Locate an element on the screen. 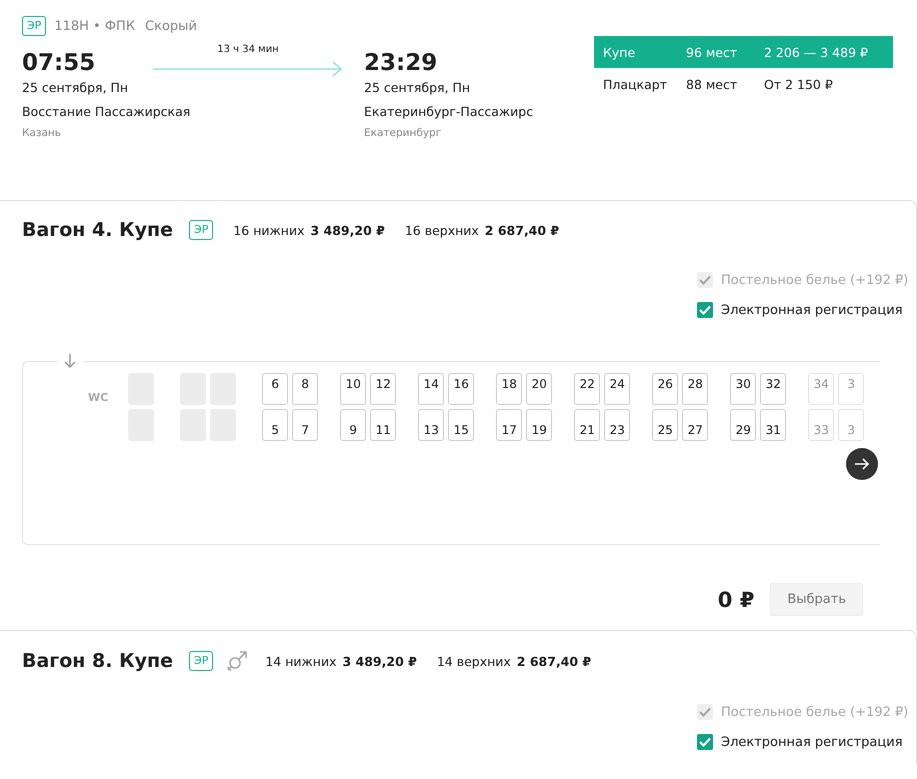  seat: 7 is located at coordinates (305, 425).